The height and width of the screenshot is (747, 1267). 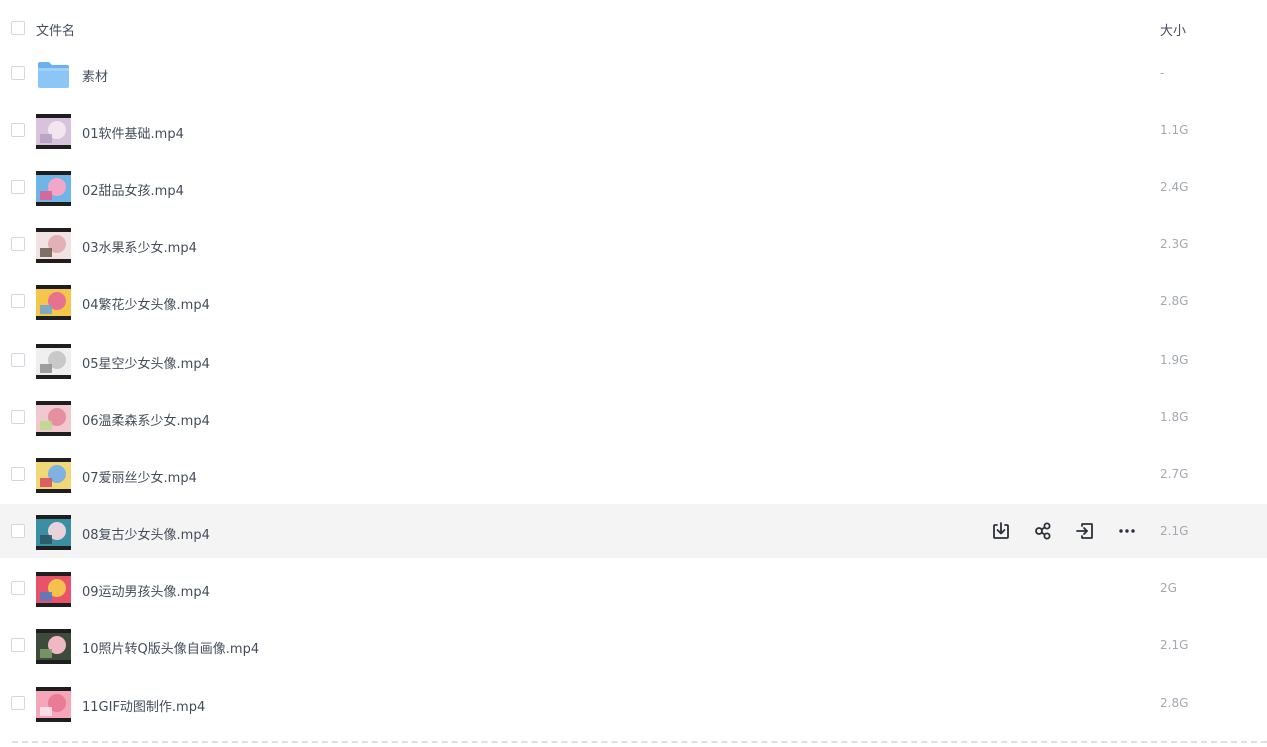 What do you see at coordinates (18, 28) in the screenshot?
I see `select-all-checkbox` at bounding box center [18, 28].